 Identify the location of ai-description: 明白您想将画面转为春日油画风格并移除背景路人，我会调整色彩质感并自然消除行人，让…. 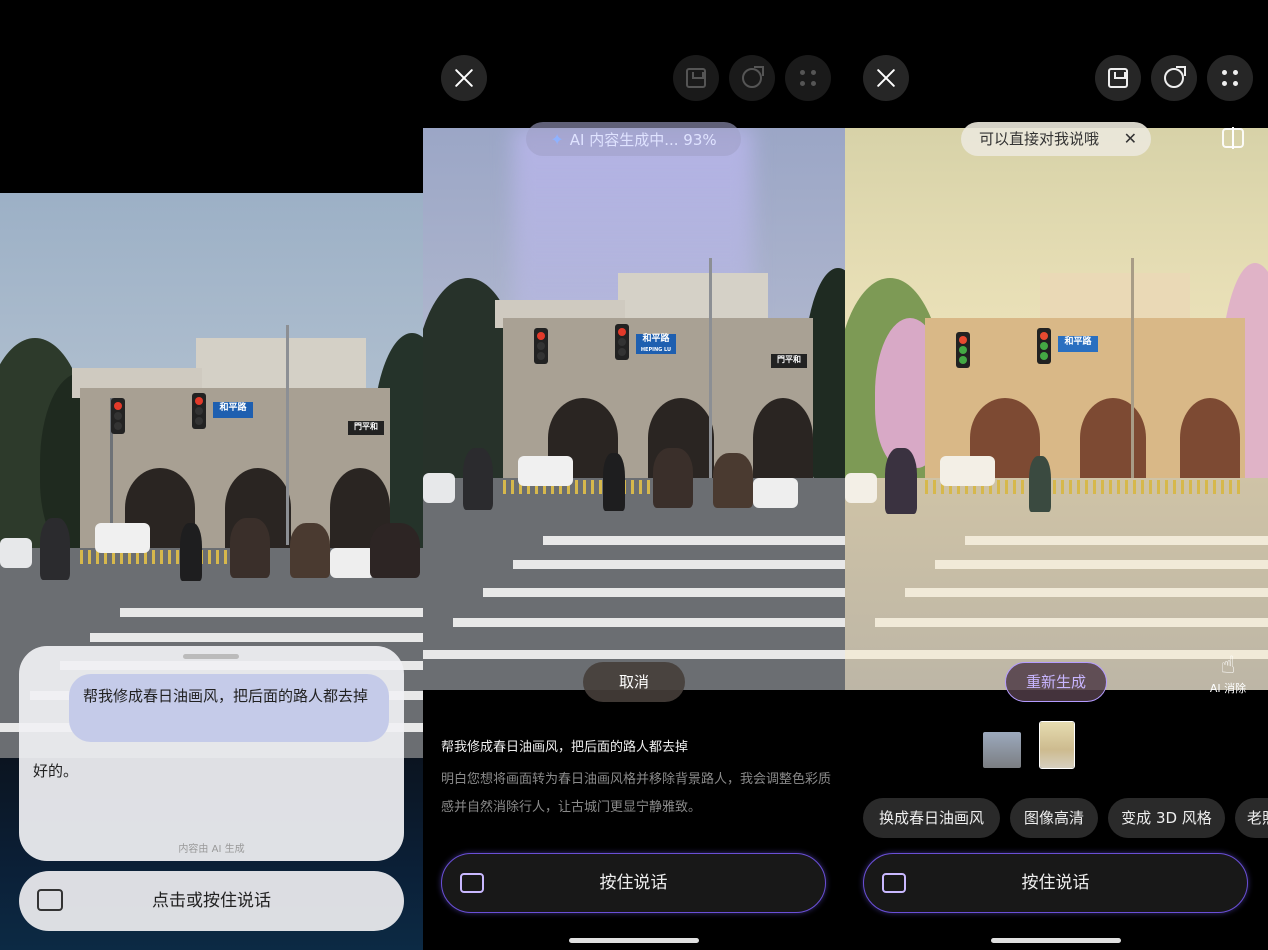
(636, 793).